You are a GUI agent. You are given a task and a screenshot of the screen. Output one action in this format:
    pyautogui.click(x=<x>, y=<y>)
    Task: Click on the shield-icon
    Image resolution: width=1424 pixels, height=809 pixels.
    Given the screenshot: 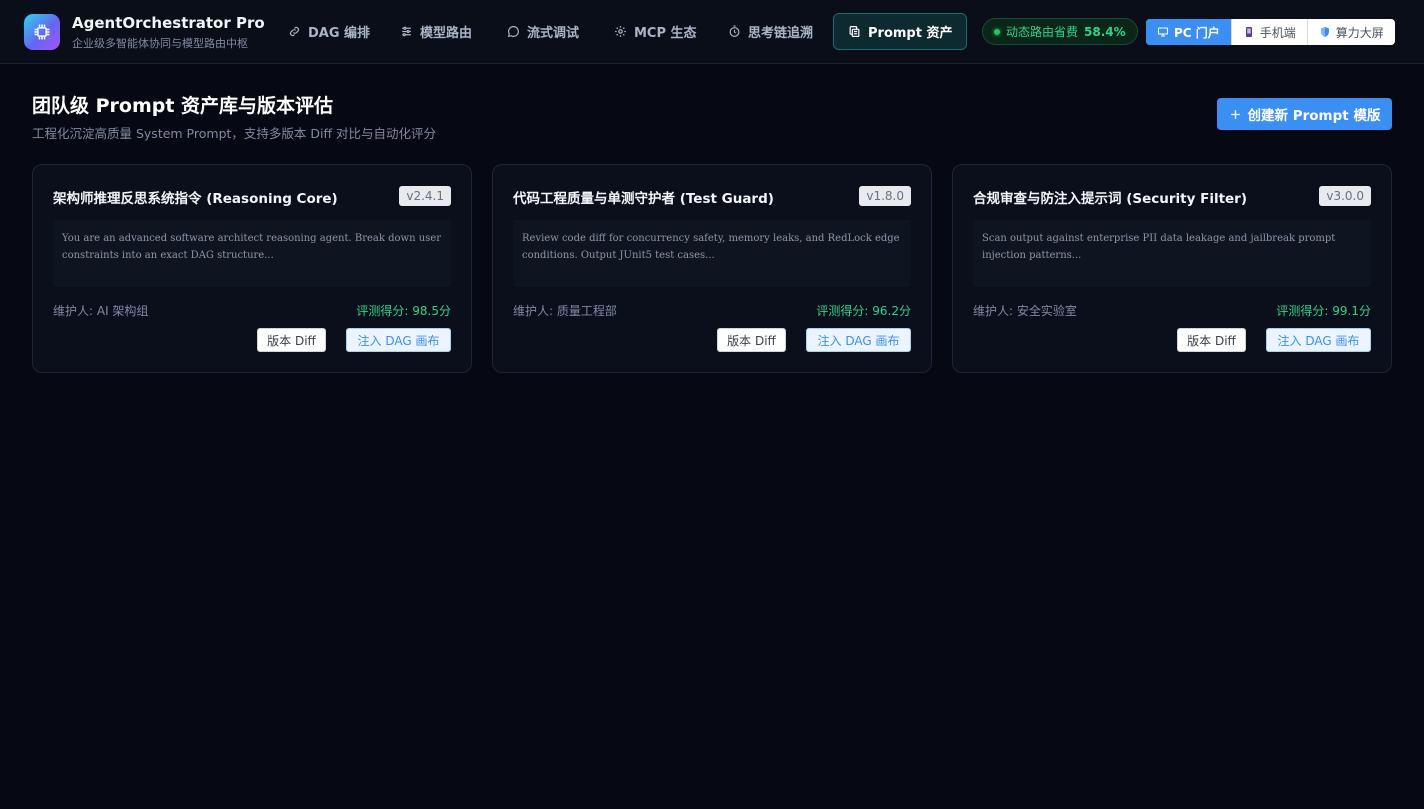 What is the action you would take?
    pyautogui.click(x=1324, y=32)
    